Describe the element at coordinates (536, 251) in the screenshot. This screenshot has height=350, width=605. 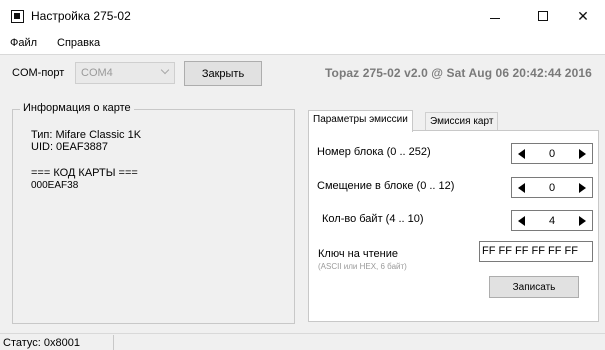
I see `read-key-input: FF FF FF FF FF FF` at that location.